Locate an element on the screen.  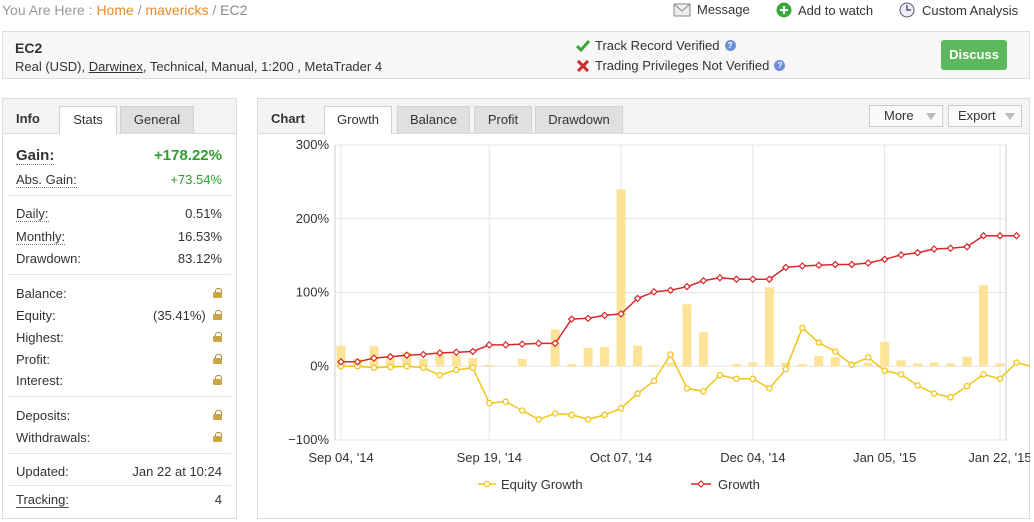
discuss-button: Discuss is located at coordinates (974, 55).